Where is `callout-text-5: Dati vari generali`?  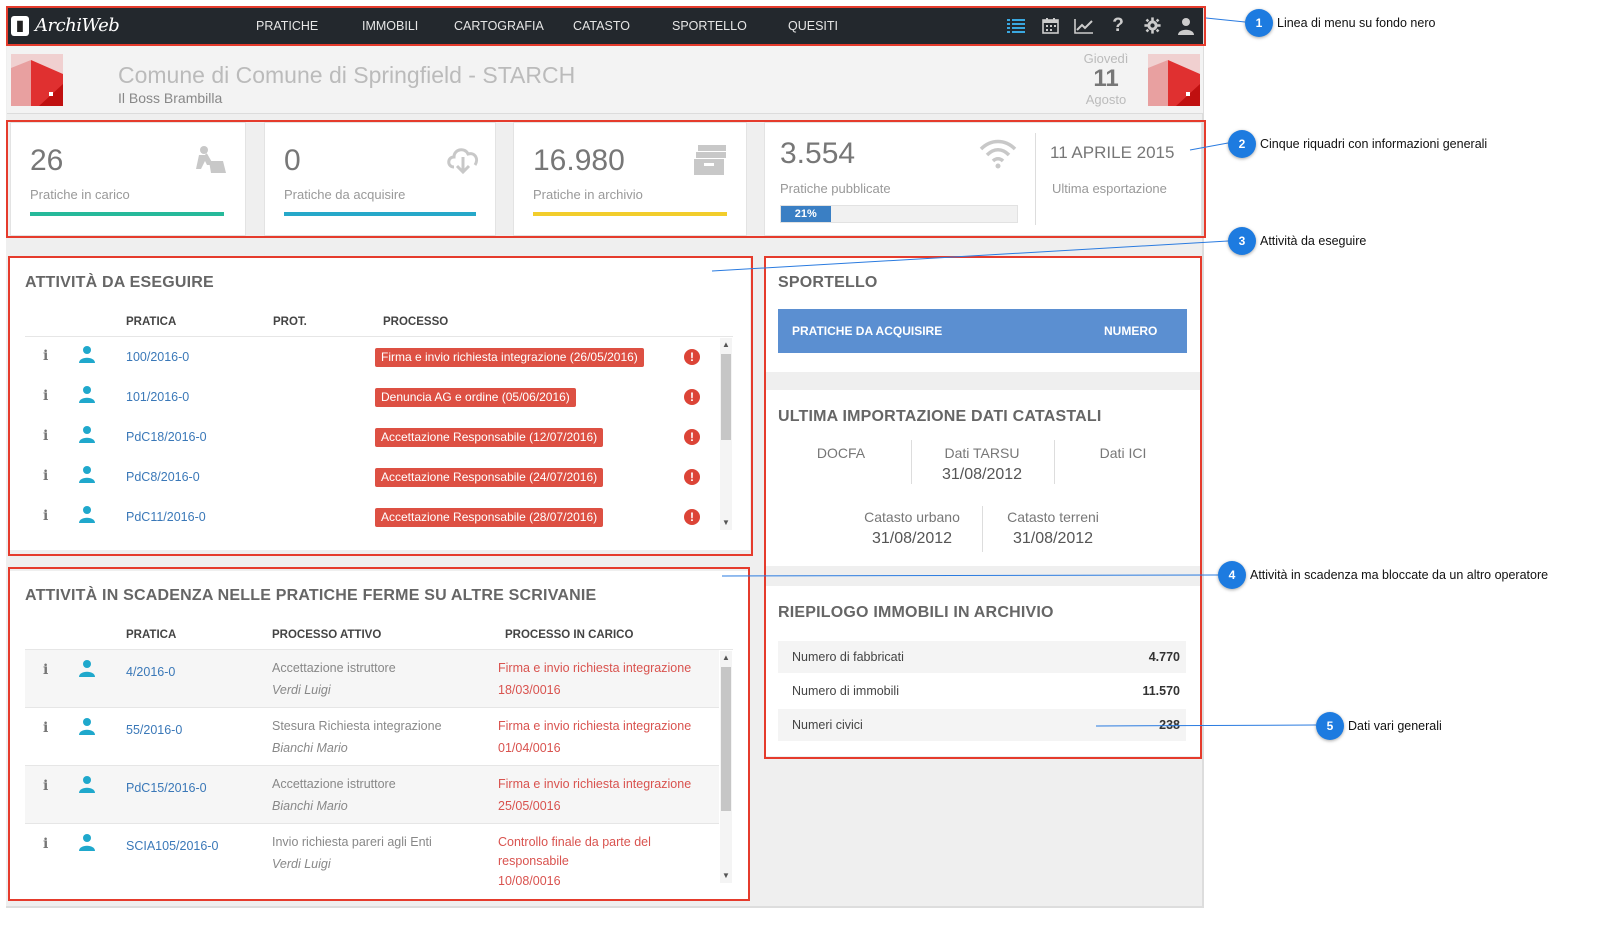
callout-text-5: Dati vari generali is located at coordinates (1395, 726).